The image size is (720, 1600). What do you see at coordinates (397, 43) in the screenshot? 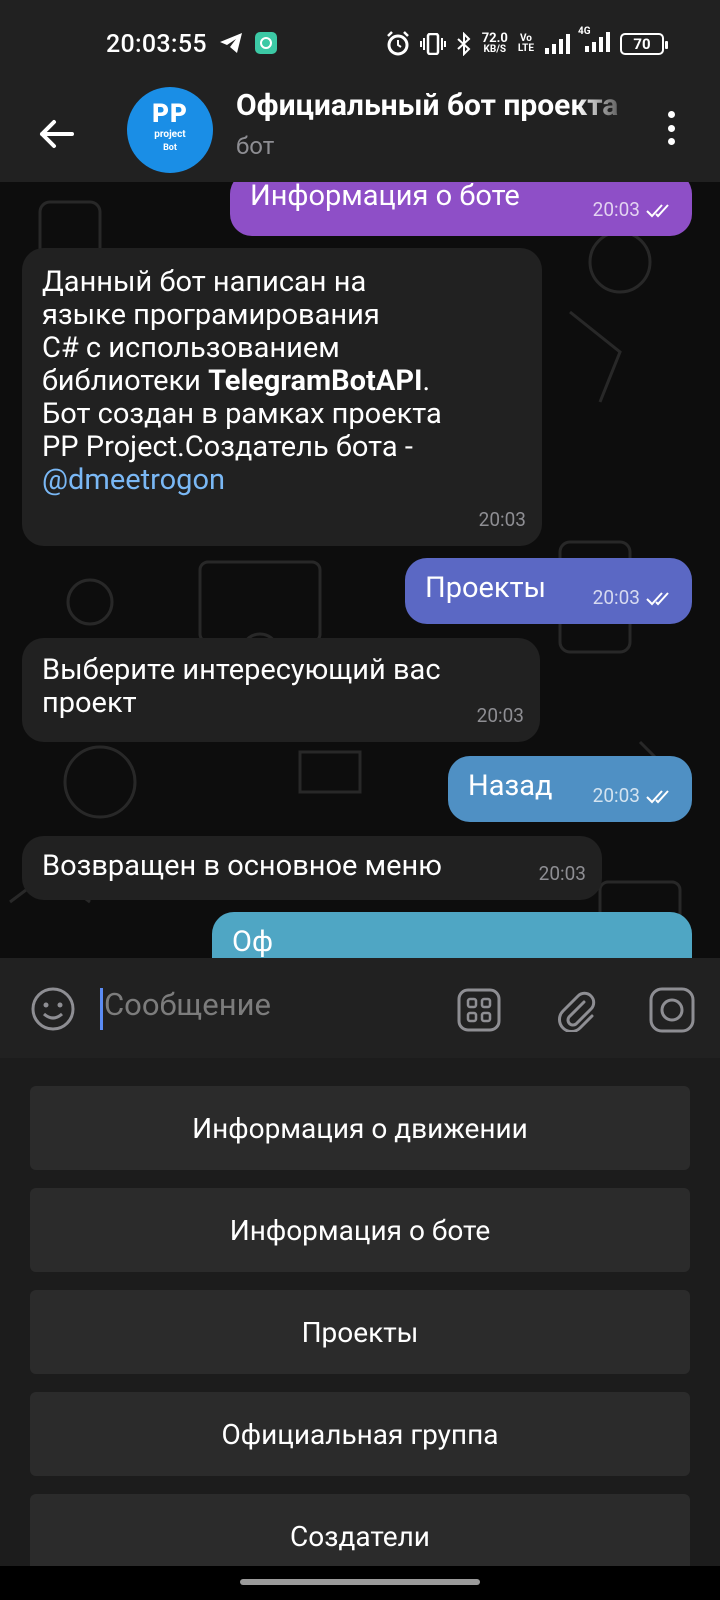
I see `alarm-icon` at bounding box center [397, 43].